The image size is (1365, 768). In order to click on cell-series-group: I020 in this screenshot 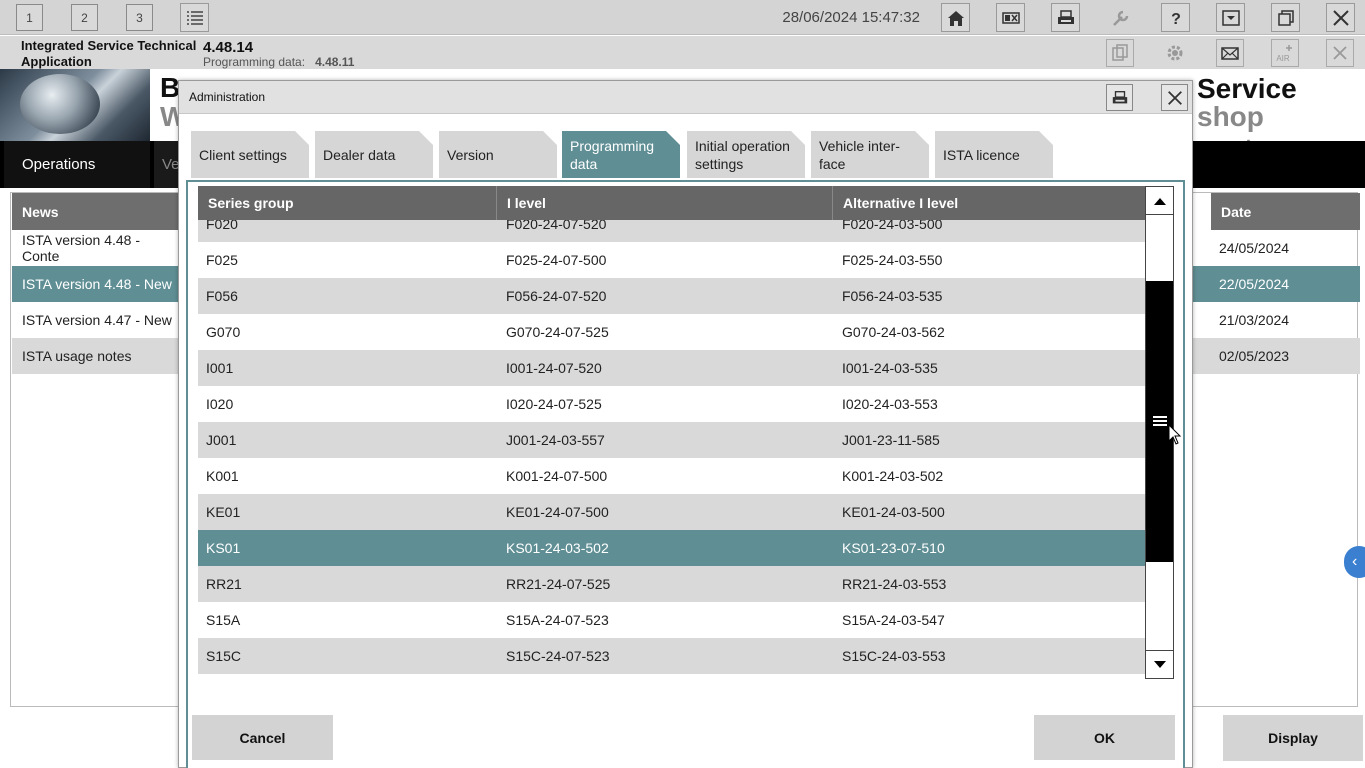, I will do `click(220, 404)`.